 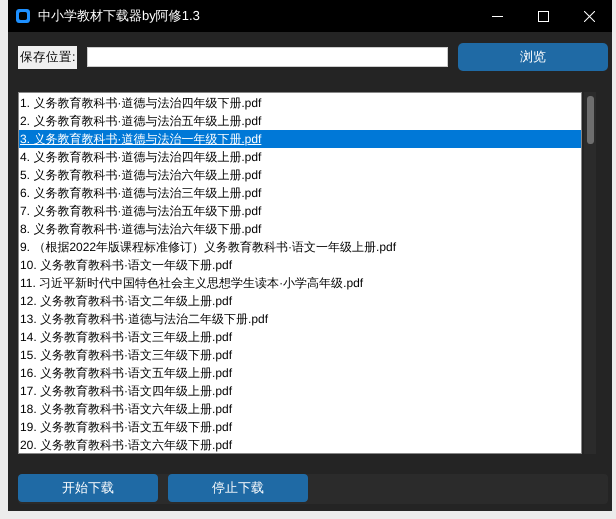 What do you see at coordinates (300, 175) in the screenshot?
I see `file-item: 5. 义务教育教科书·道德与法治六年级上册.pdf` at bounding box center [300, 175].